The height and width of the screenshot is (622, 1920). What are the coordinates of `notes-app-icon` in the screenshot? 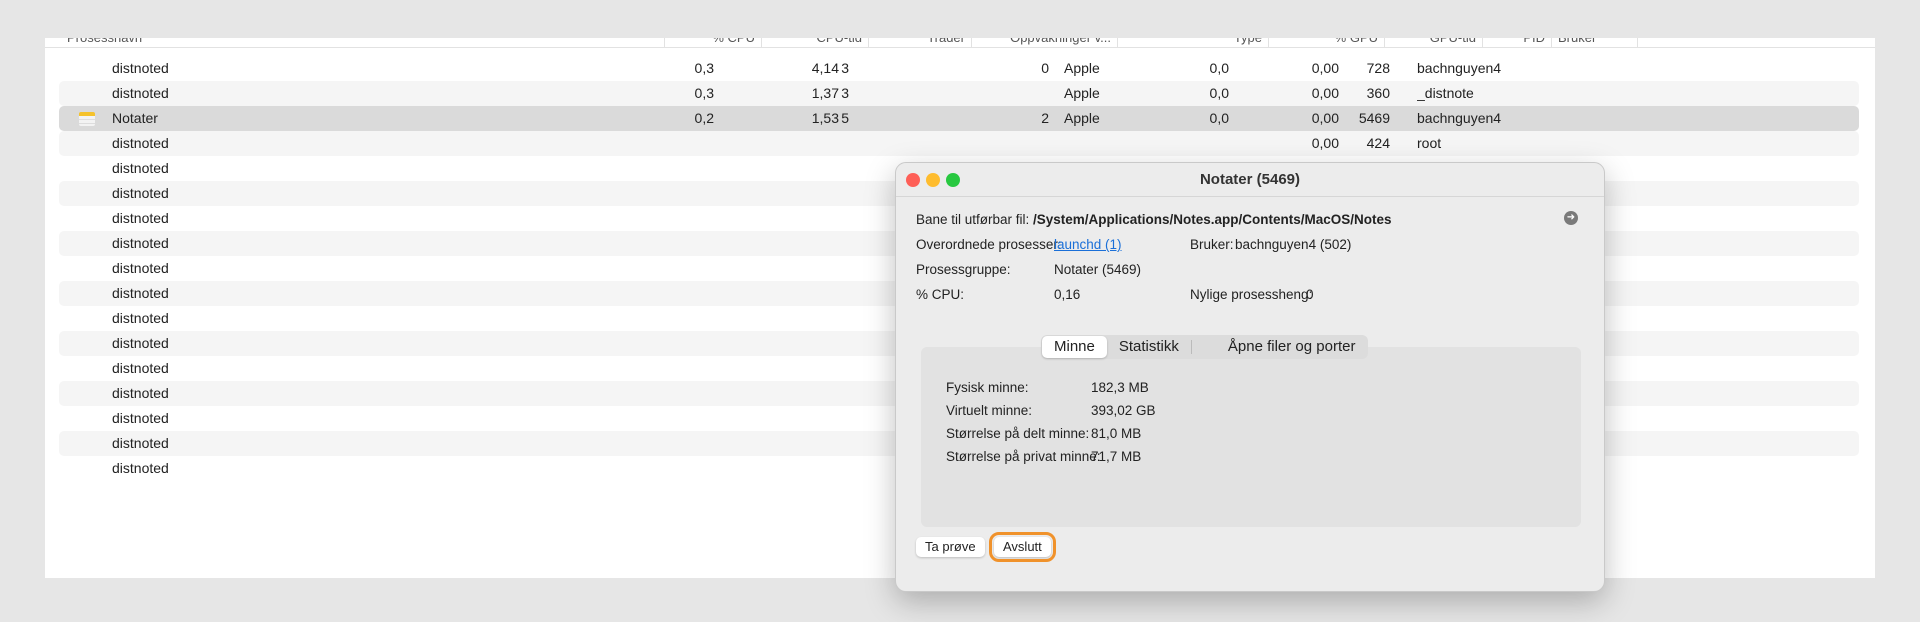 It's located at (87, 119).